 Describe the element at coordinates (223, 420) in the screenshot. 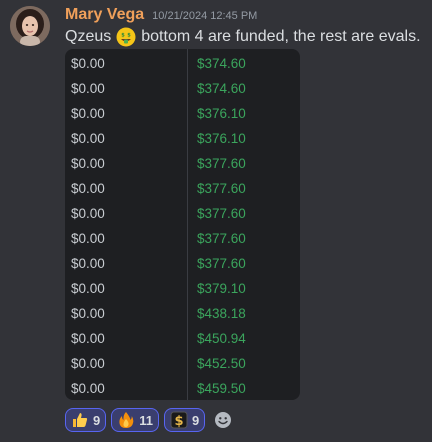

I see `add-reaction-icon` at that location.